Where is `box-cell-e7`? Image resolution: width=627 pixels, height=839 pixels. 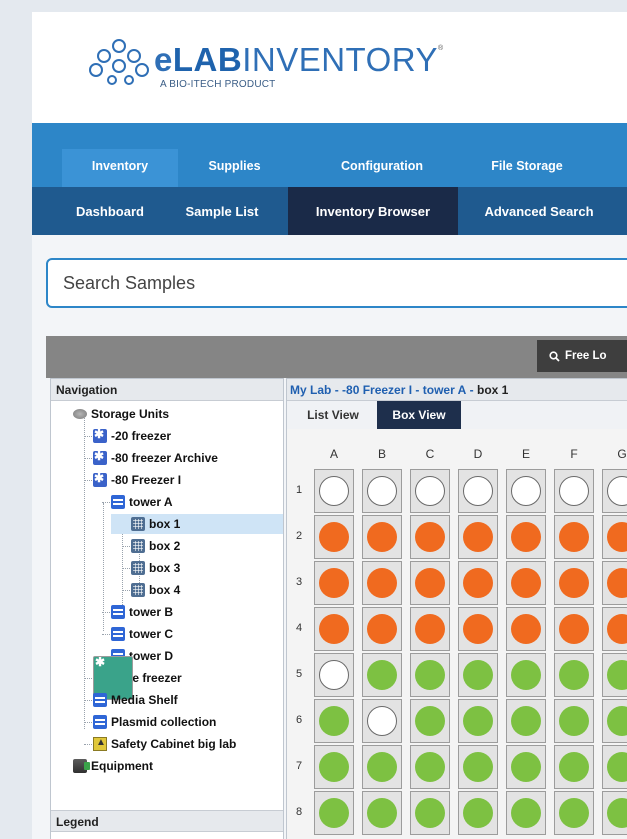
box-cell-e7 is located at coordinates (526, 767).